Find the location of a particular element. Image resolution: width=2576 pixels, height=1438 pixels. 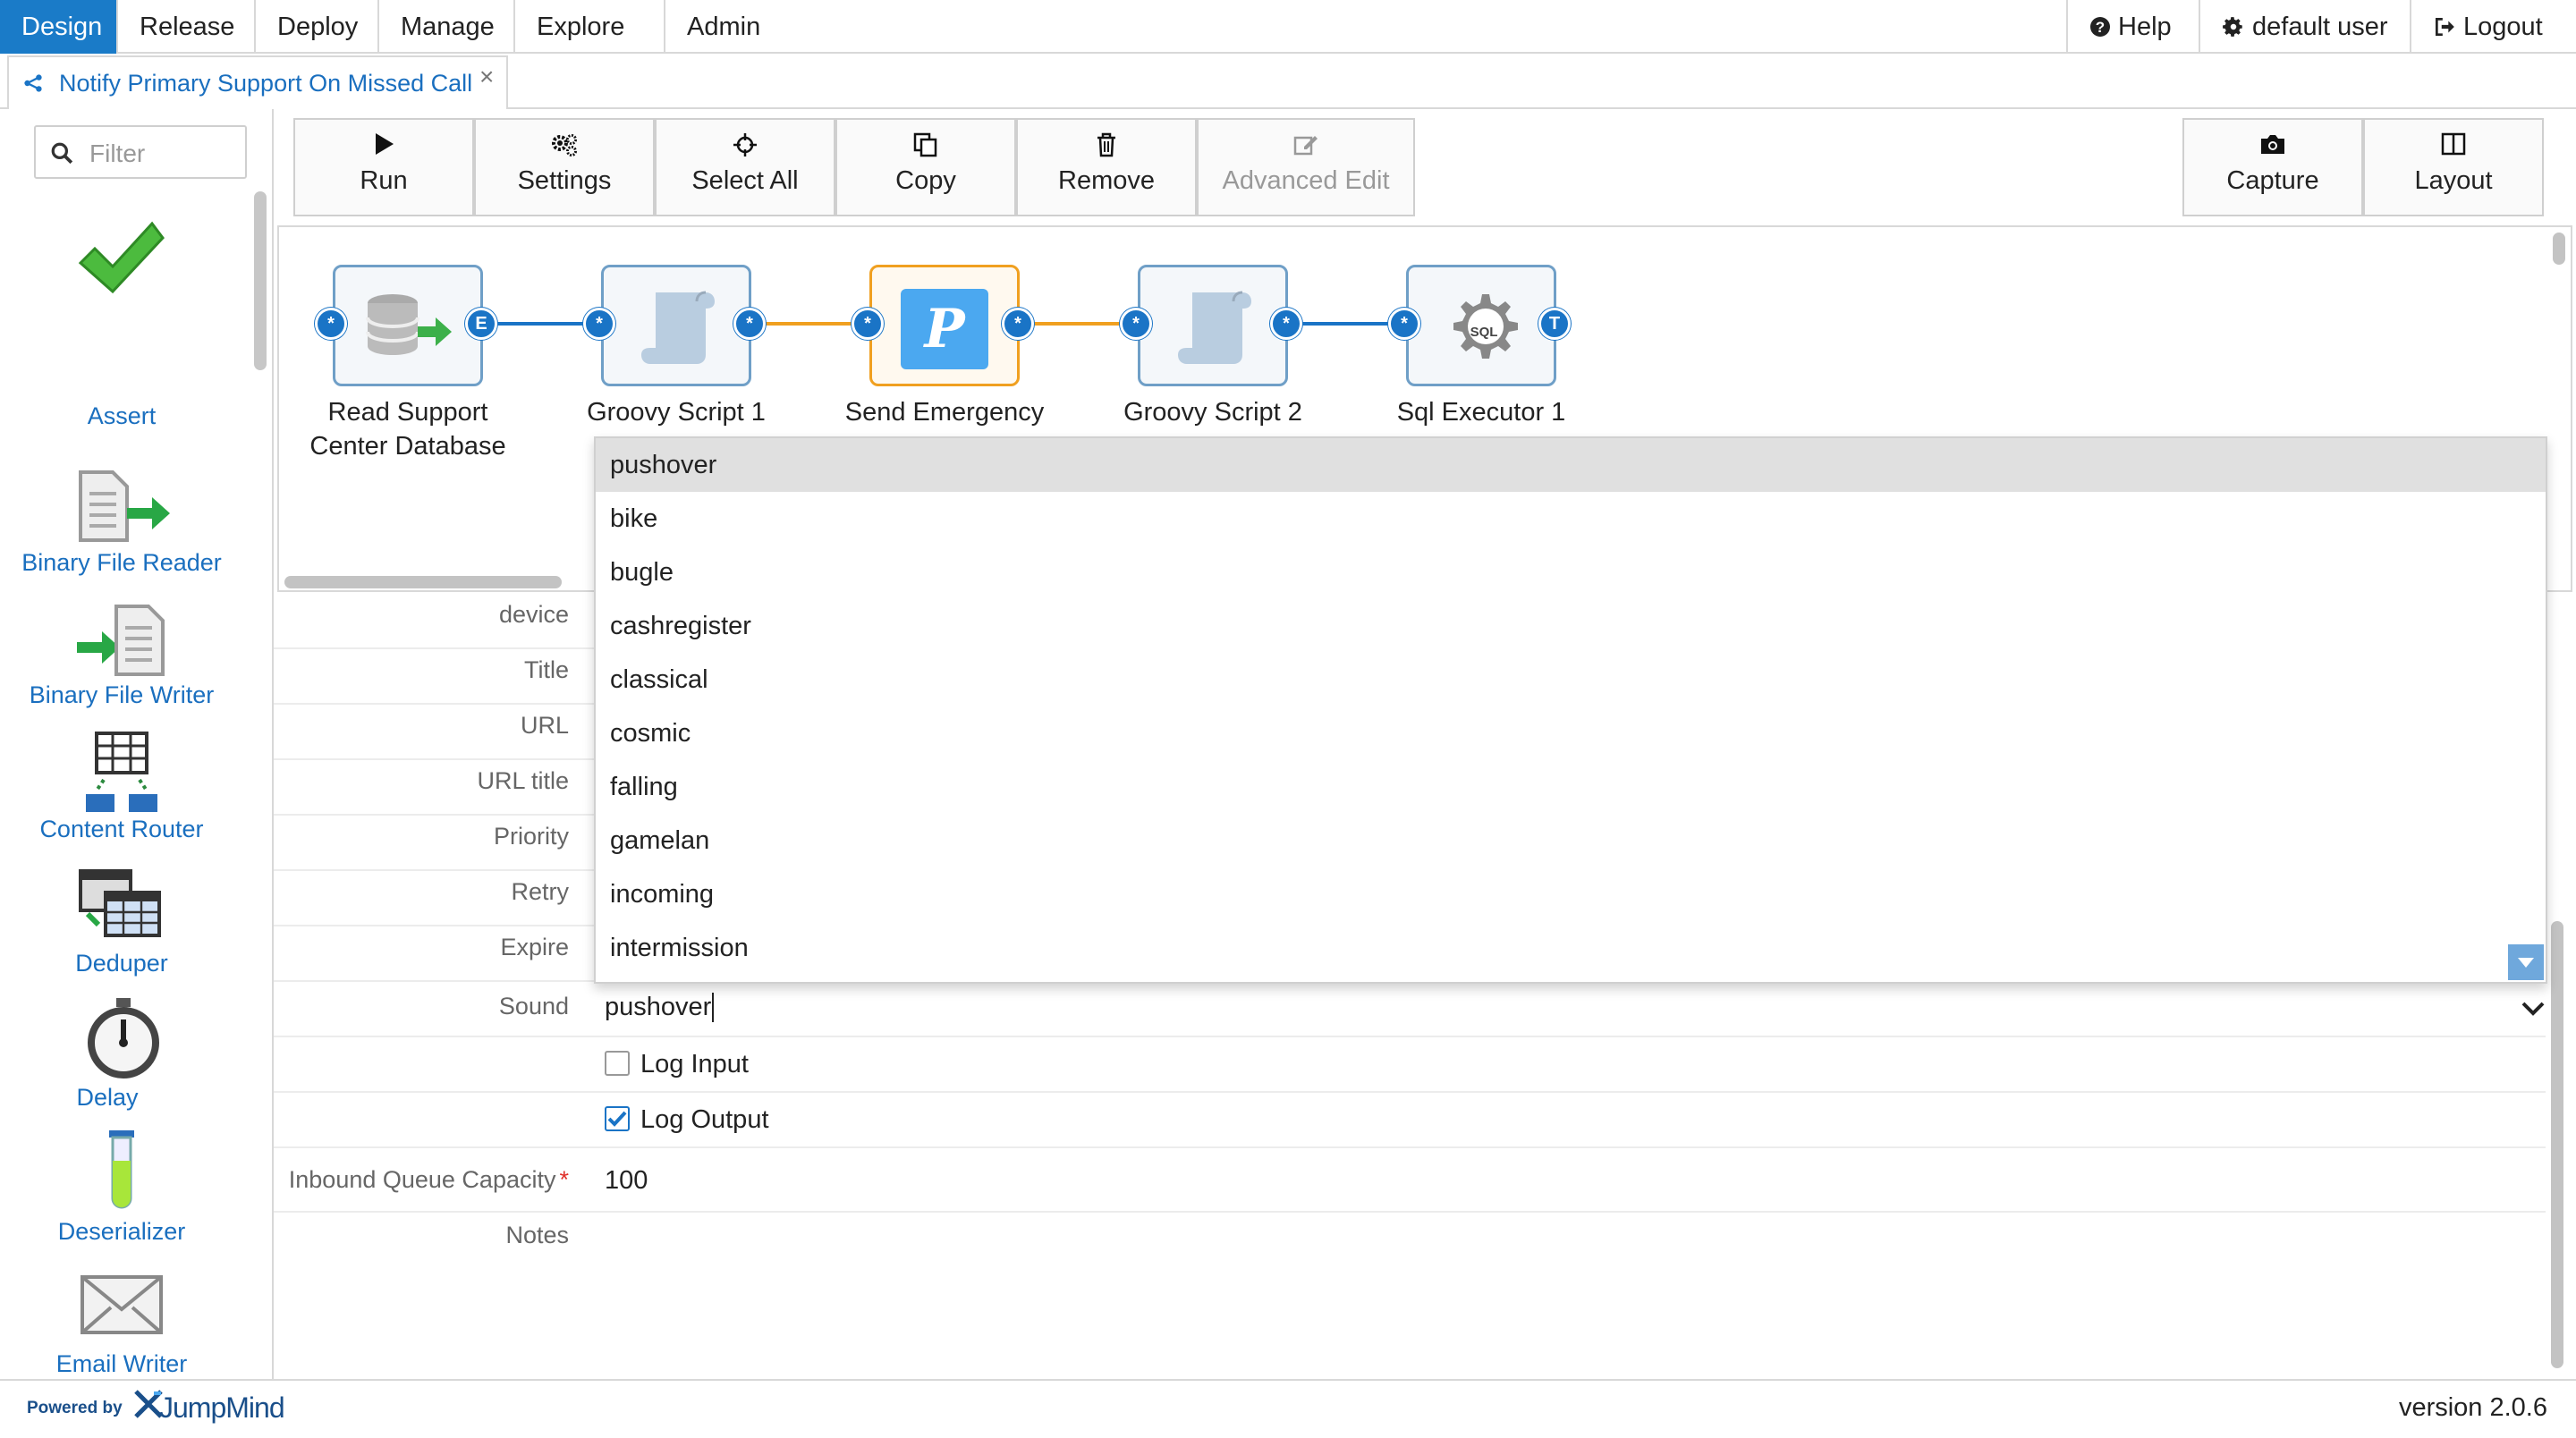

node-5-in-port: * is located at coordinates (1404, 324).